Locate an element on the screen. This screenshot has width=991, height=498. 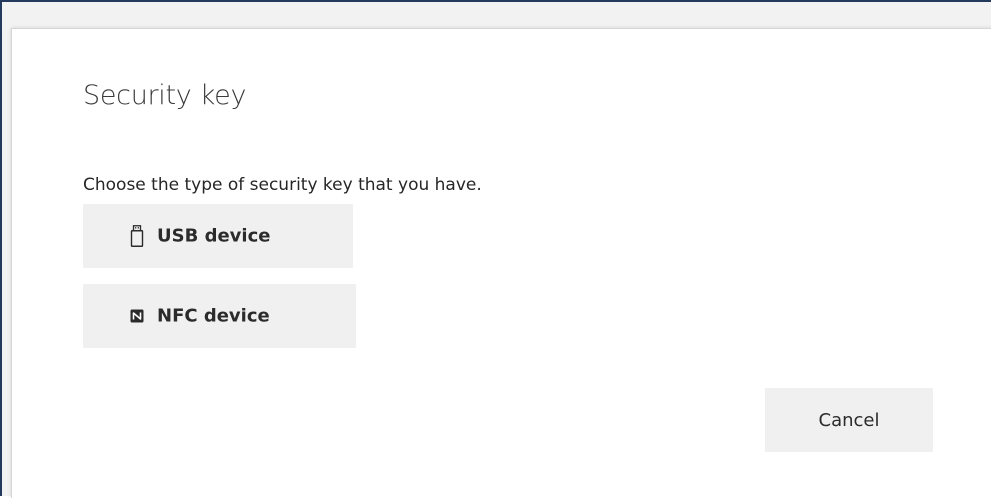
nfc-device-button: NFC device is located at coordinates (219, 316).